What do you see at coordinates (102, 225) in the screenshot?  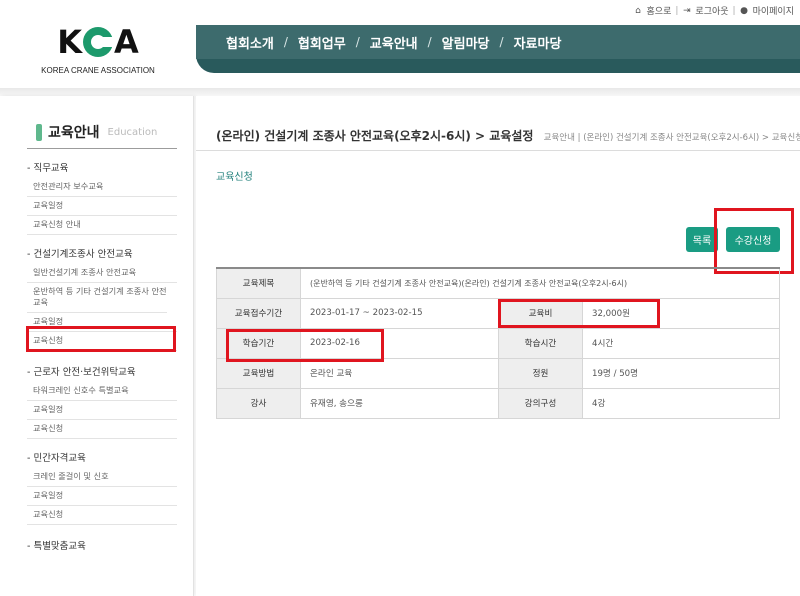 I see `sidebar-item: 교육신청 안내` at bounding box center [102, 225].